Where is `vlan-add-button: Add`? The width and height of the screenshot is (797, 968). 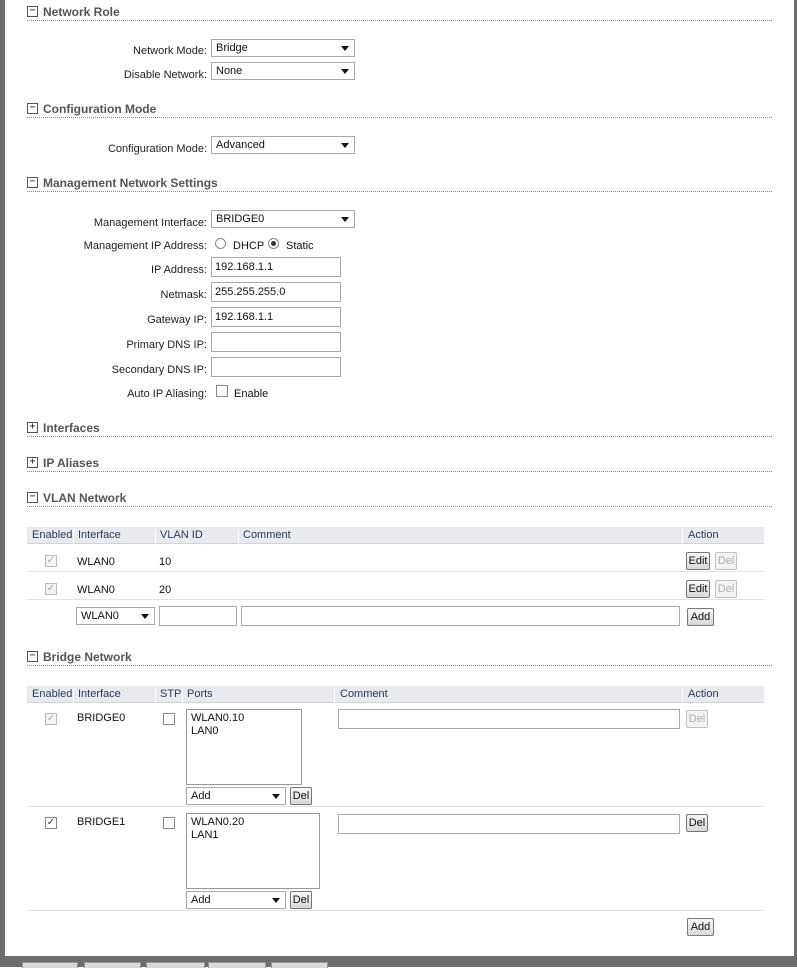 vlan-add-button: Add is located at coordinates (700, 617).